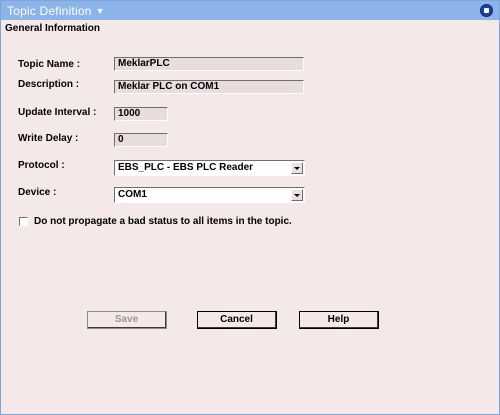 The image size is (500, 415). What do you see at coordinates (132, 194) in the screenshot?
I see `device-selected-value: COM1` at bounding box center [132, 194].